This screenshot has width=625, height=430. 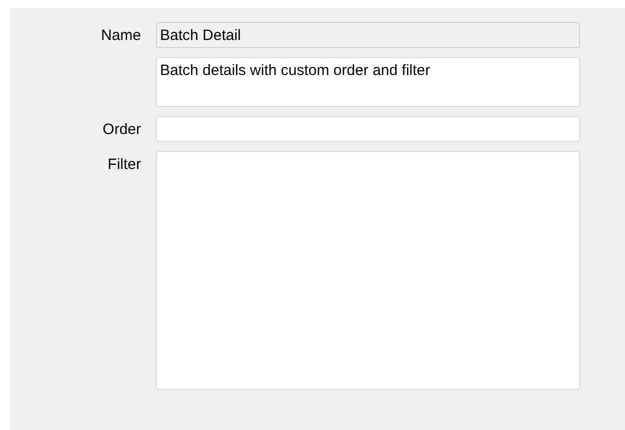 I want to click on text-area: Batch details with custom order and filter, so click(x=368, y=82).